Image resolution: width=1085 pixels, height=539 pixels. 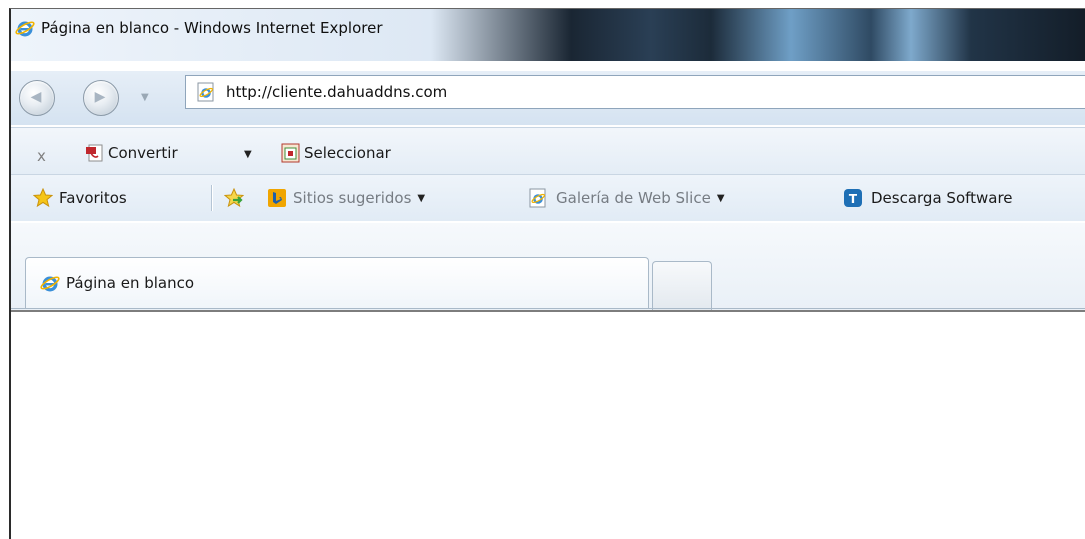 What do you see at coordinates (290, 153) in the screenshot?
I see `select-pdf-icon` at bounding box center [290, 153].